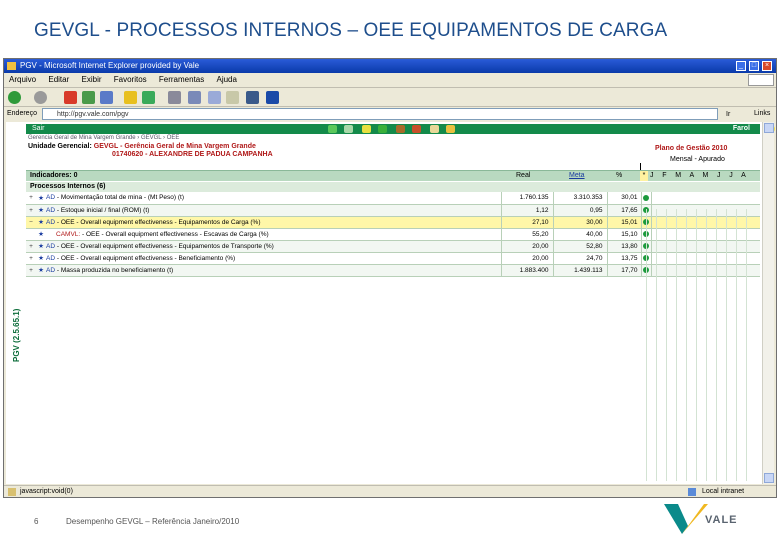 The width and height of the screenshot is (780, 540). I want to click on maximize-icon: □, so click(754, 66).